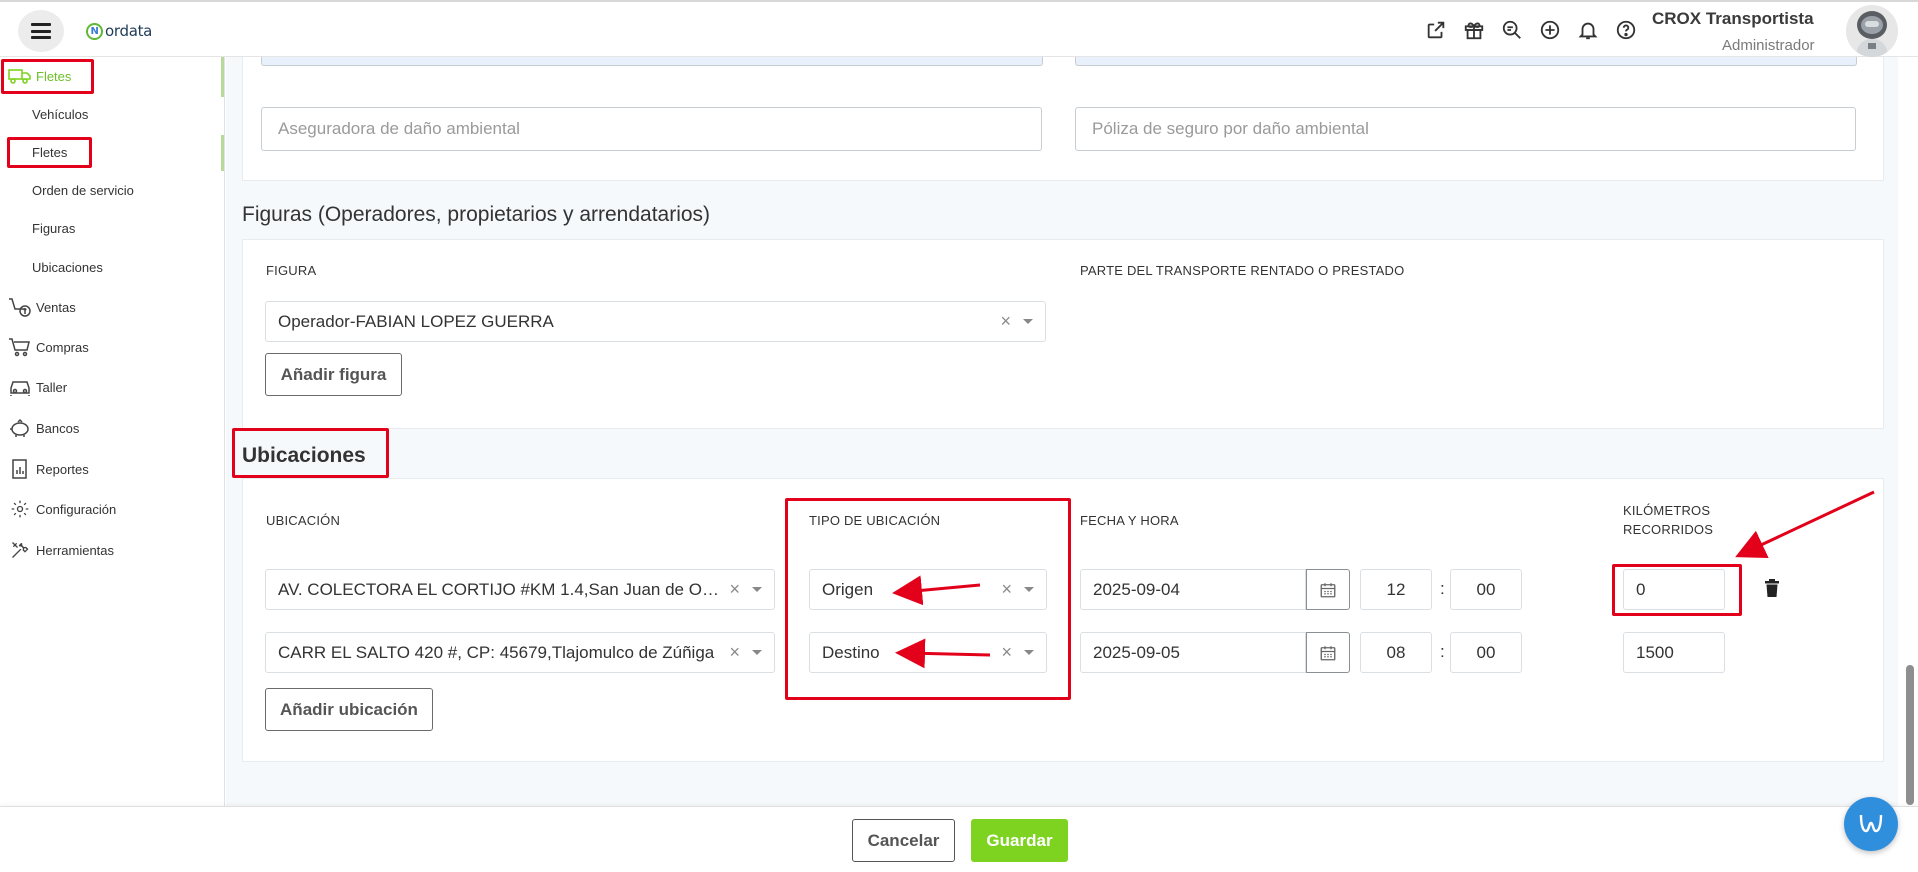 This screenshot has width=1918, height=872. I want to click on bell-icon, so click(1588, 30).